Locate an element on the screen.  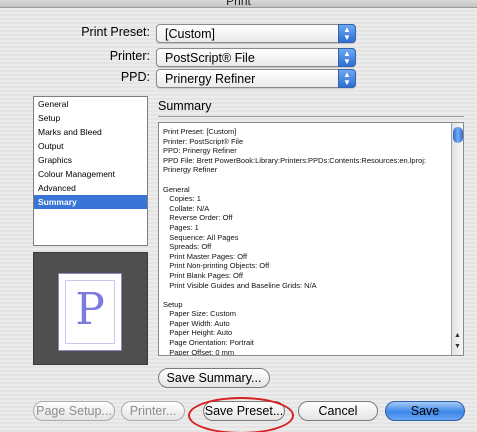
preview-letter: P is located at coordinates (90, 309).